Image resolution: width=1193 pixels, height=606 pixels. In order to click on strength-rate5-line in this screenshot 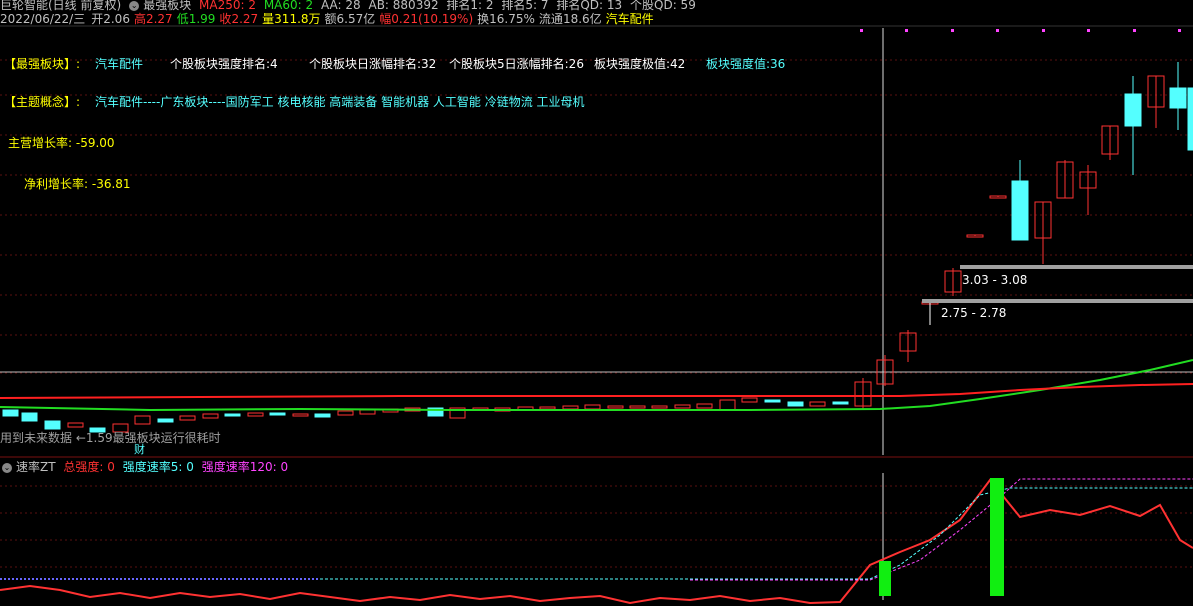, I will do `click(756, 533)`.